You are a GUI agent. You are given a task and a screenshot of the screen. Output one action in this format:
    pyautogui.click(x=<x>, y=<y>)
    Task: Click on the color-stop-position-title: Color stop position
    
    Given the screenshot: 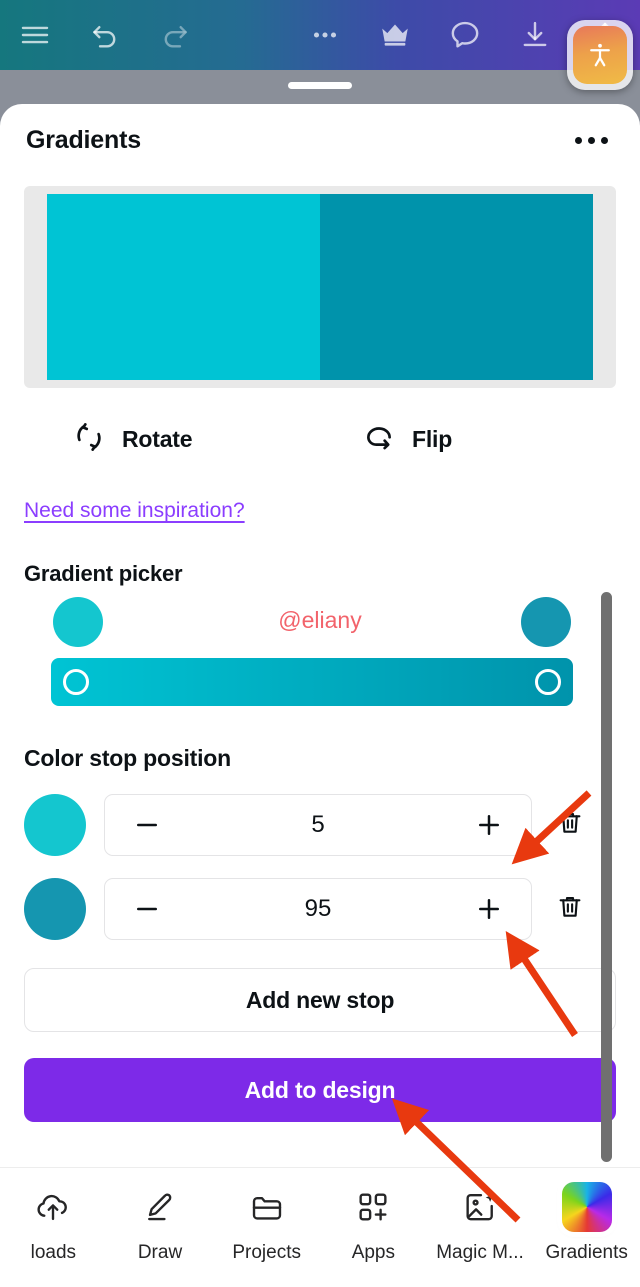 What is the action you would take?
    pyautogui.click(x=128, y=758)
    